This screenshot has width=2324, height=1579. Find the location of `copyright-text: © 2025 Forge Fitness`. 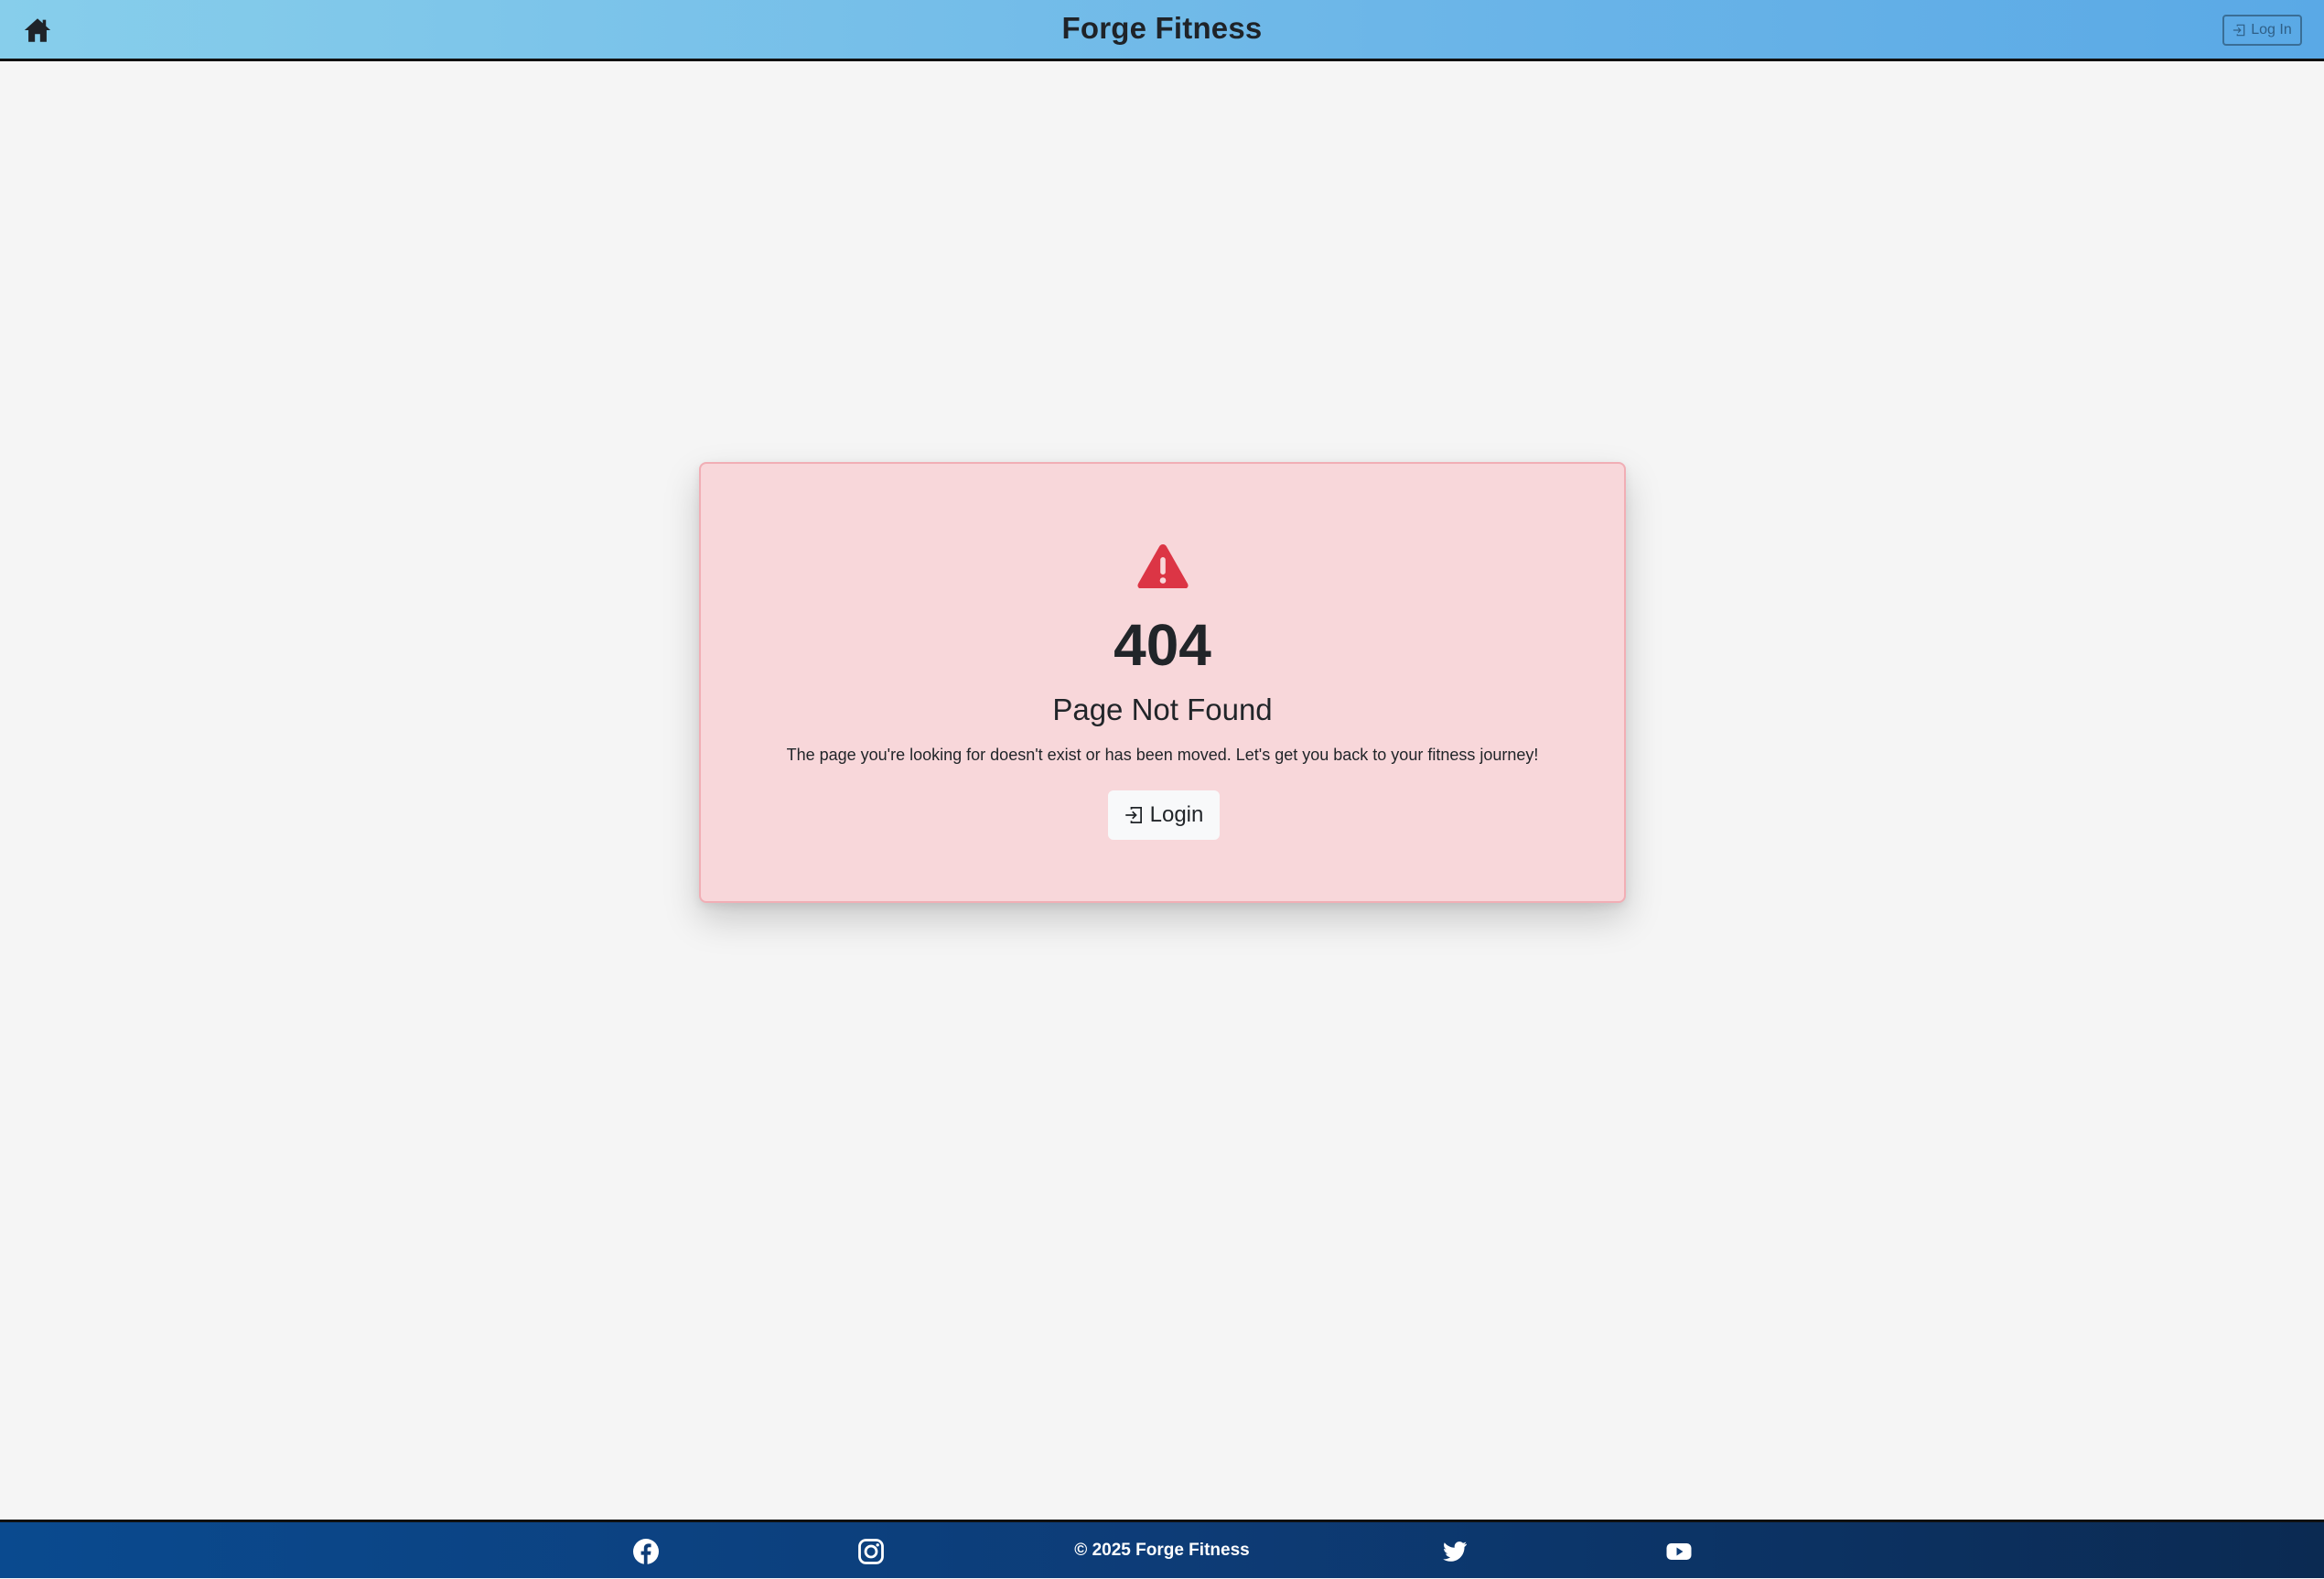

copyright-text: © 2025 Forge Fitness is located at coordinates (1162, 1550).